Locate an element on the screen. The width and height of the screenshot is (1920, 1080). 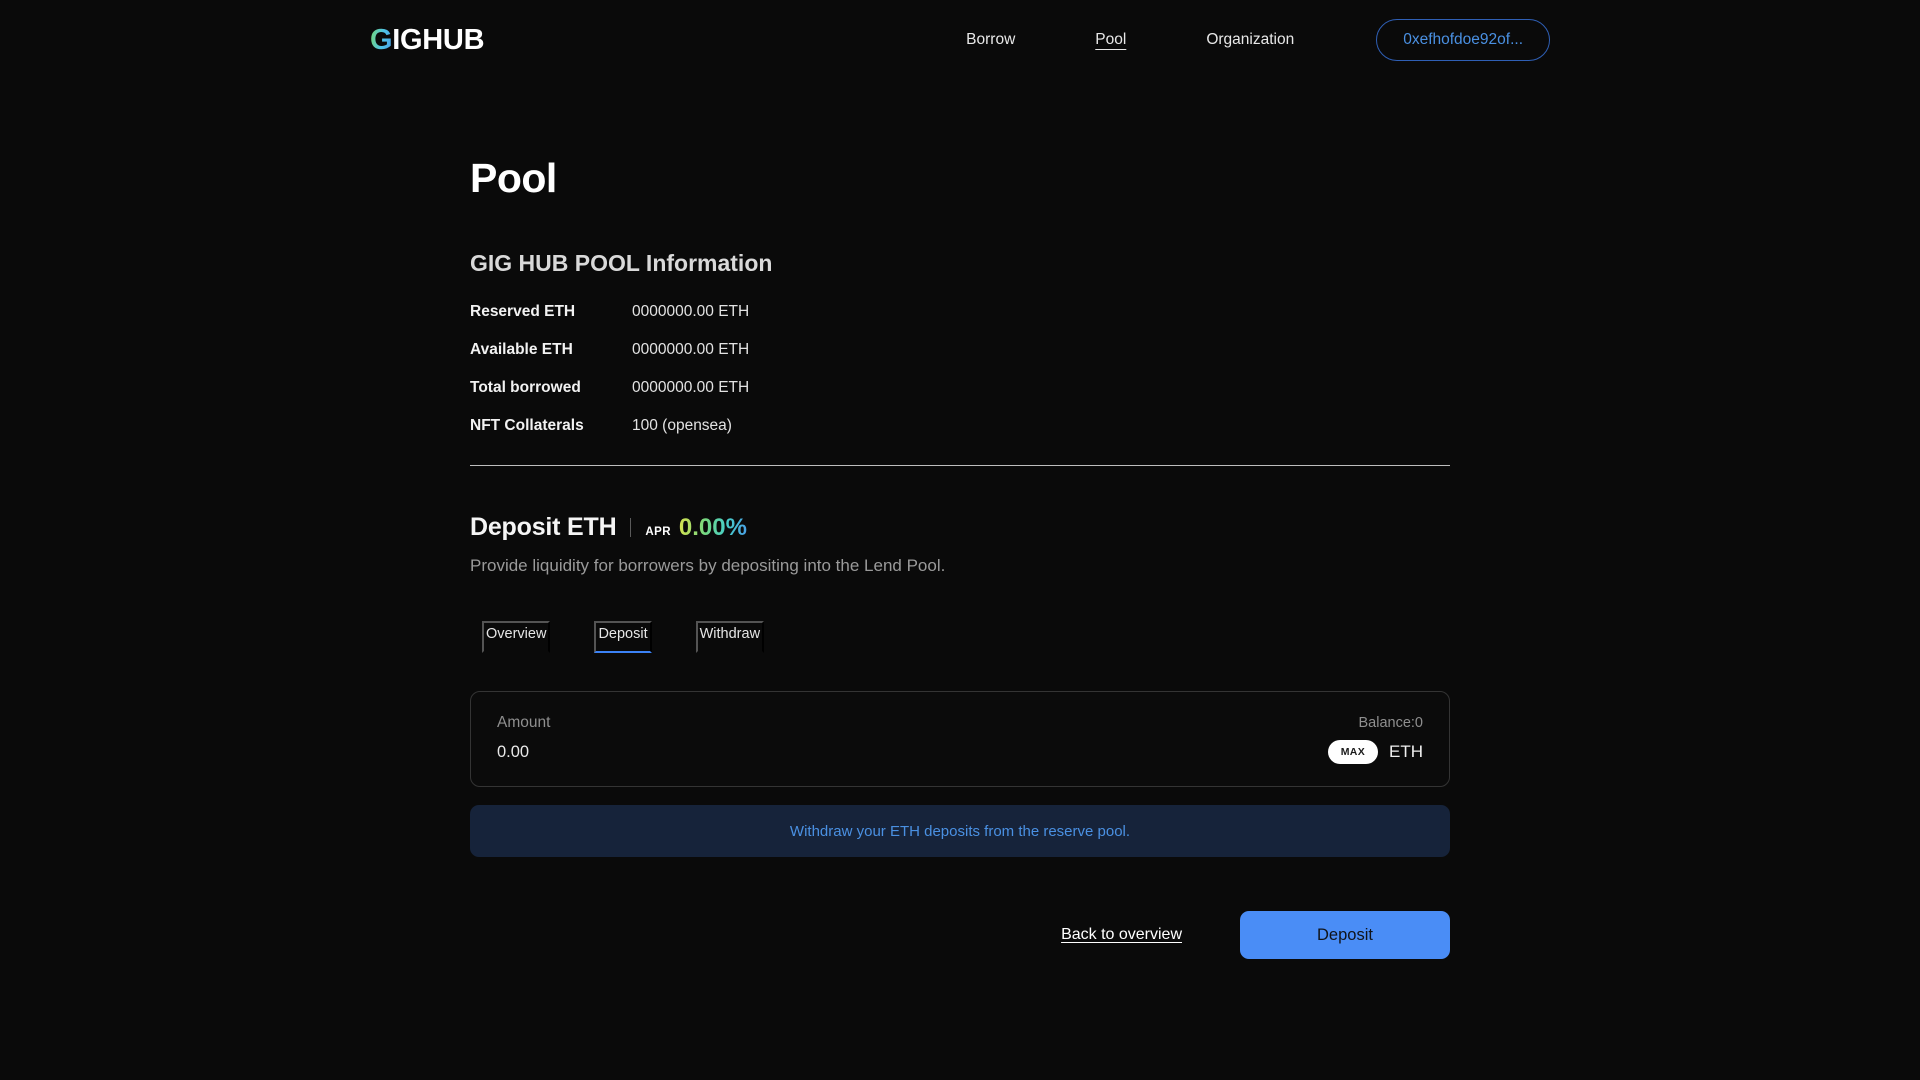
info-label: Total borrowed is located at coordinates (525, 387).